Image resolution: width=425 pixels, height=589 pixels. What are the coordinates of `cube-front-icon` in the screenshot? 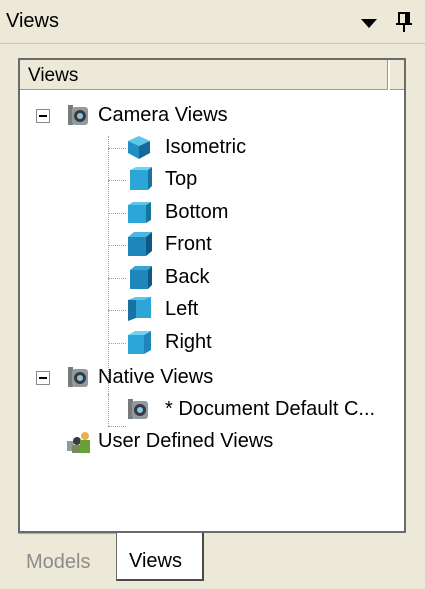 It's located at (140, 244).